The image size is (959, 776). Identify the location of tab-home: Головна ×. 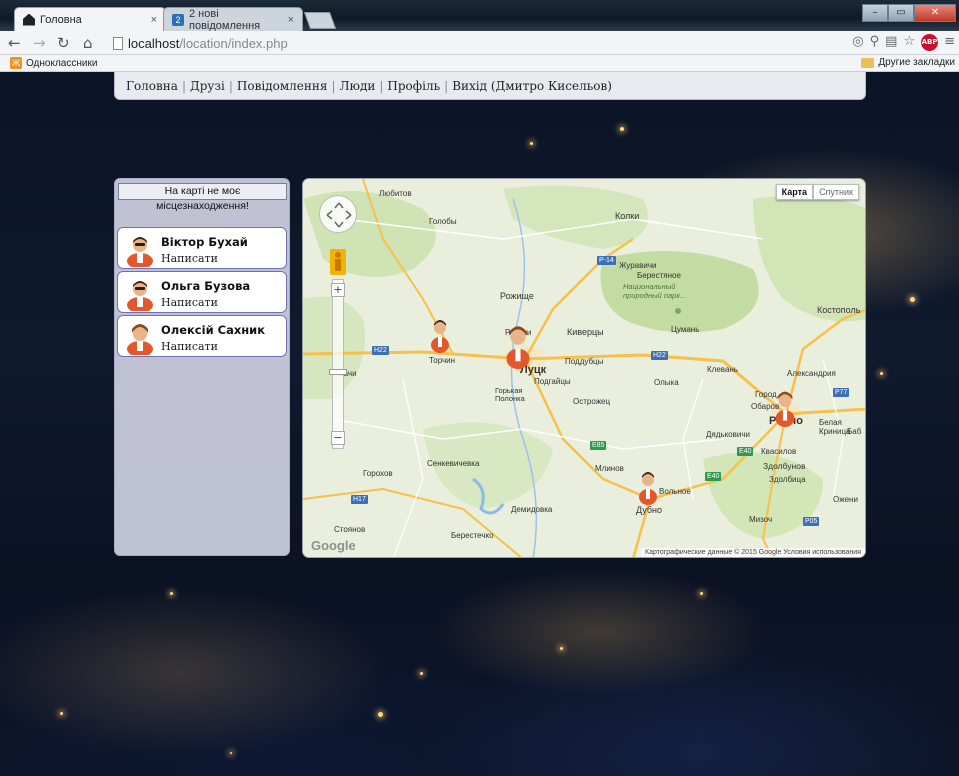
(90, 19).